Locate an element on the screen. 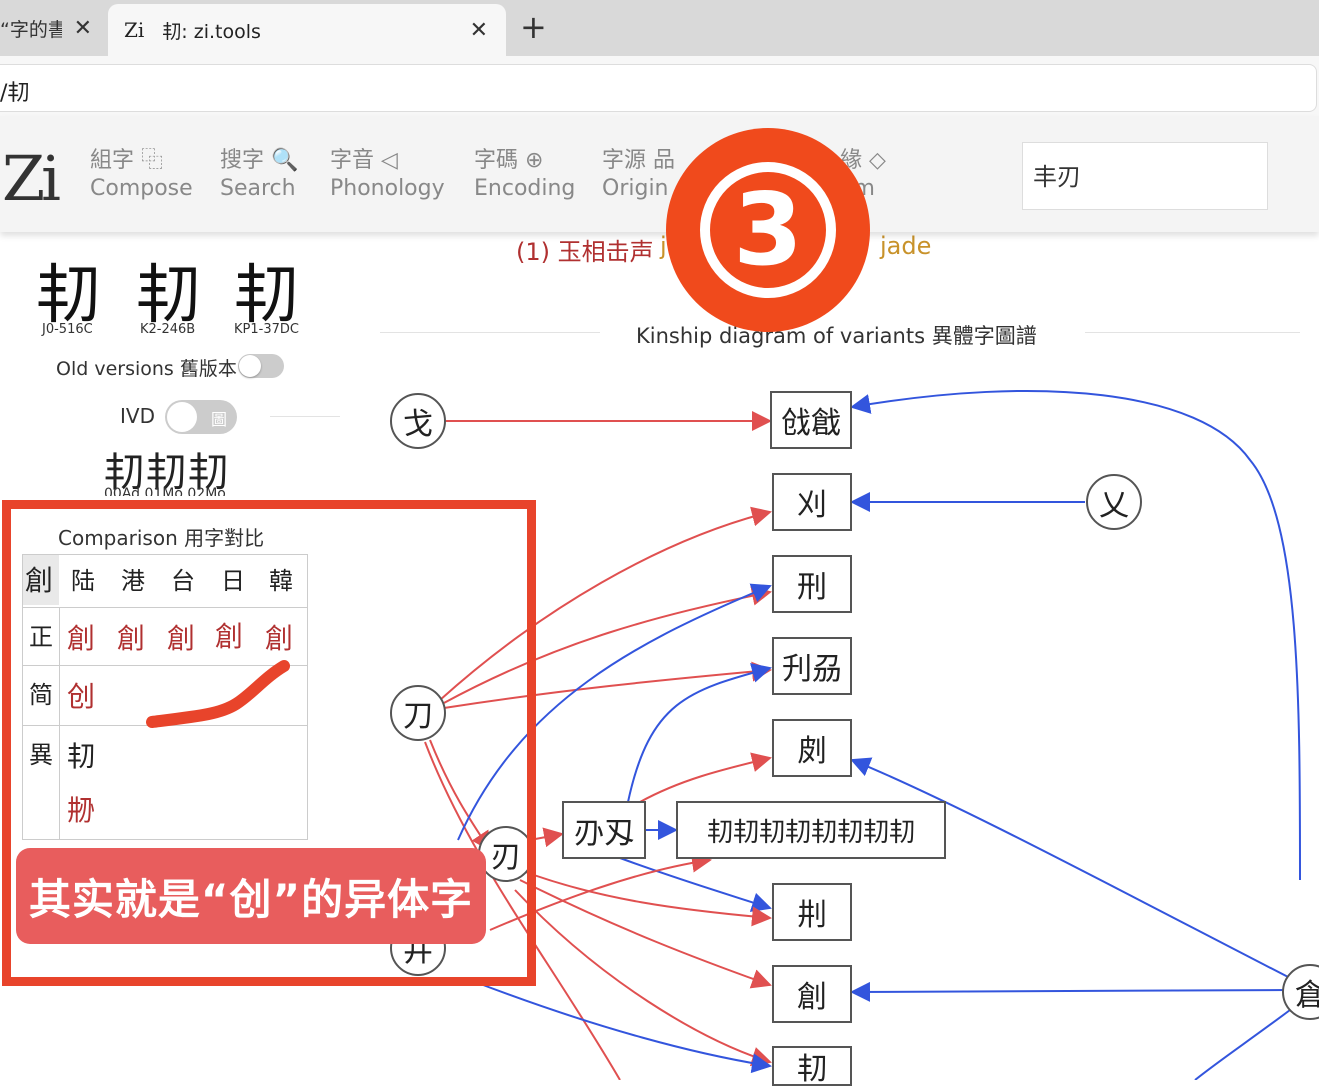  step-badge-number: 3 is located at coordinates (768, 230).